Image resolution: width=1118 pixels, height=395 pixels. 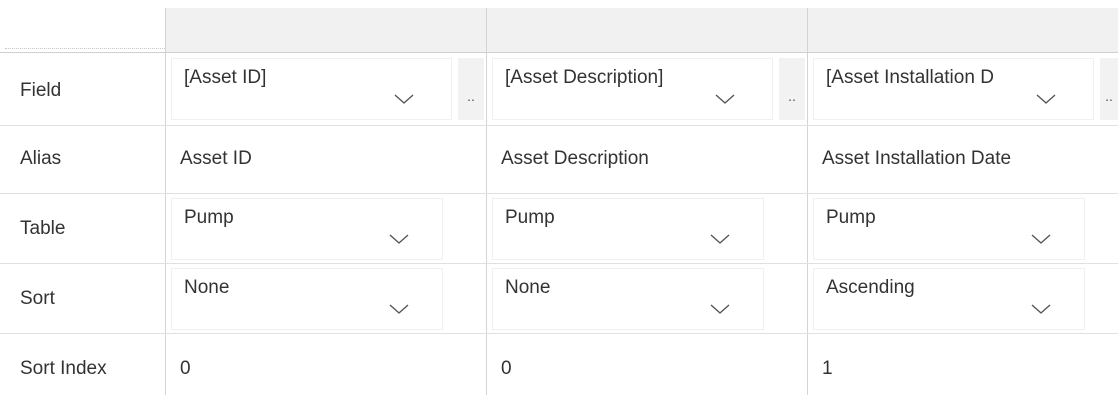 What do you see at coordinates (949, 229) in the screenshot?
I see `table-dropdown-col3: Pump` at bounding box center [949, 229].